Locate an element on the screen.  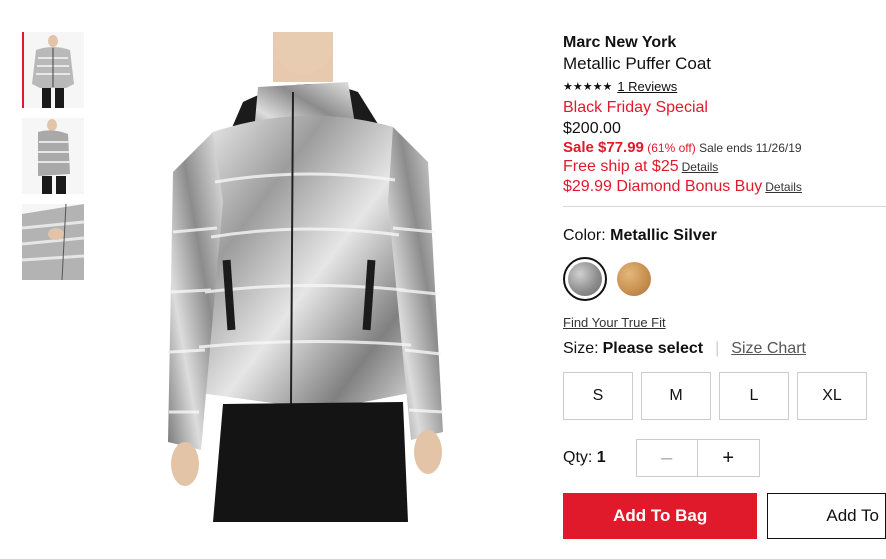
add-to-bag-button: Add To Bag is located at coordinates (660, 516).